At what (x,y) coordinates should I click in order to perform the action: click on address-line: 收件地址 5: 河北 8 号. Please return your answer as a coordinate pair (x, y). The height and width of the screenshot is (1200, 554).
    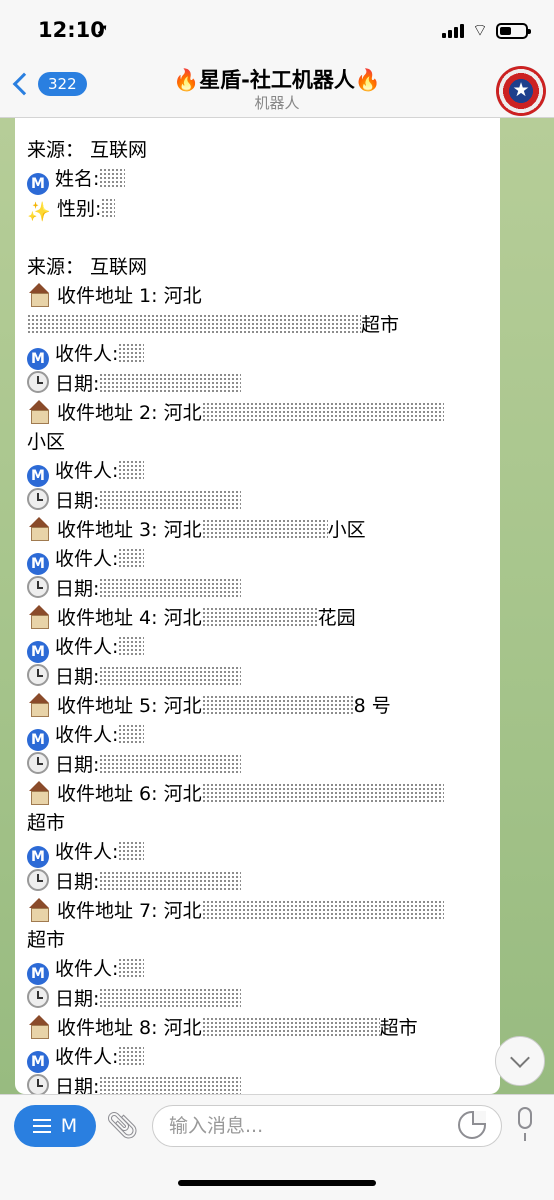
    Looking at the image, I should click on (257, 706).